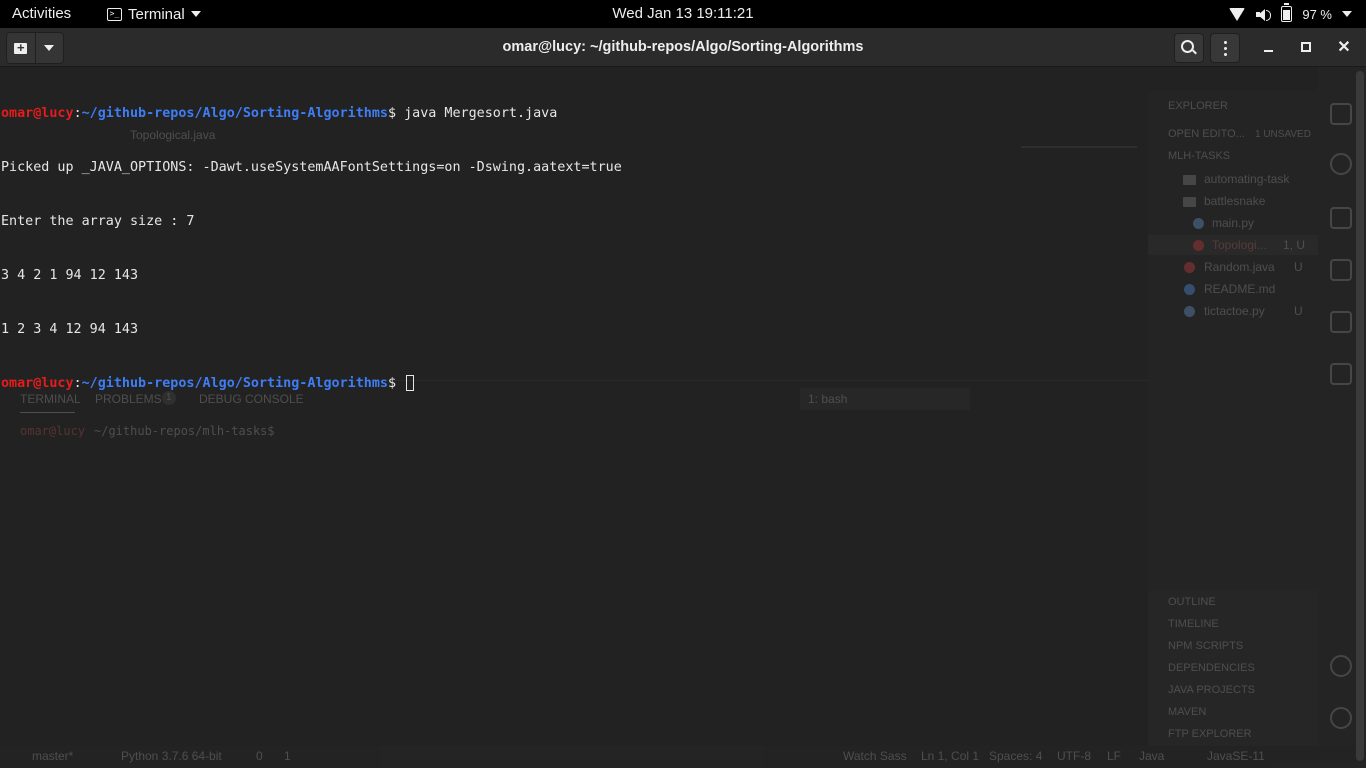 Image resolution: width=1366 pixels, height=768 pixels. What do you see at coordinates (1199, 156) in the screenshot?
I see `ghost-root-folder: MLH-TASKS` at bounding box center [1199, 156].